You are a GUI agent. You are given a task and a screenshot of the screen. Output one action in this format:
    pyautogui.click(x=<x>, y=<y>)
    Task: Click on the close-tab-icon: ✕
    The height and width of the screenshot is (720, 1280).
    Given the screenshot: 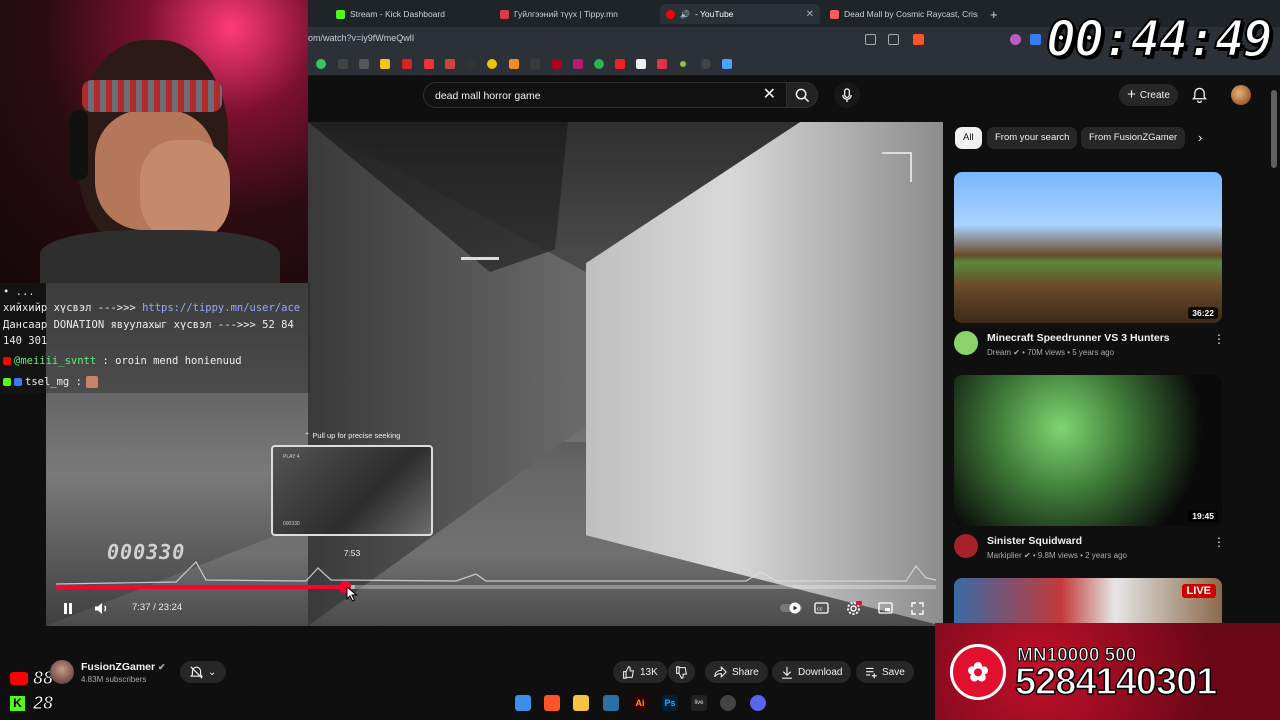 What is the action you would take?
    pyautogui.click(x=810, y=14)
    